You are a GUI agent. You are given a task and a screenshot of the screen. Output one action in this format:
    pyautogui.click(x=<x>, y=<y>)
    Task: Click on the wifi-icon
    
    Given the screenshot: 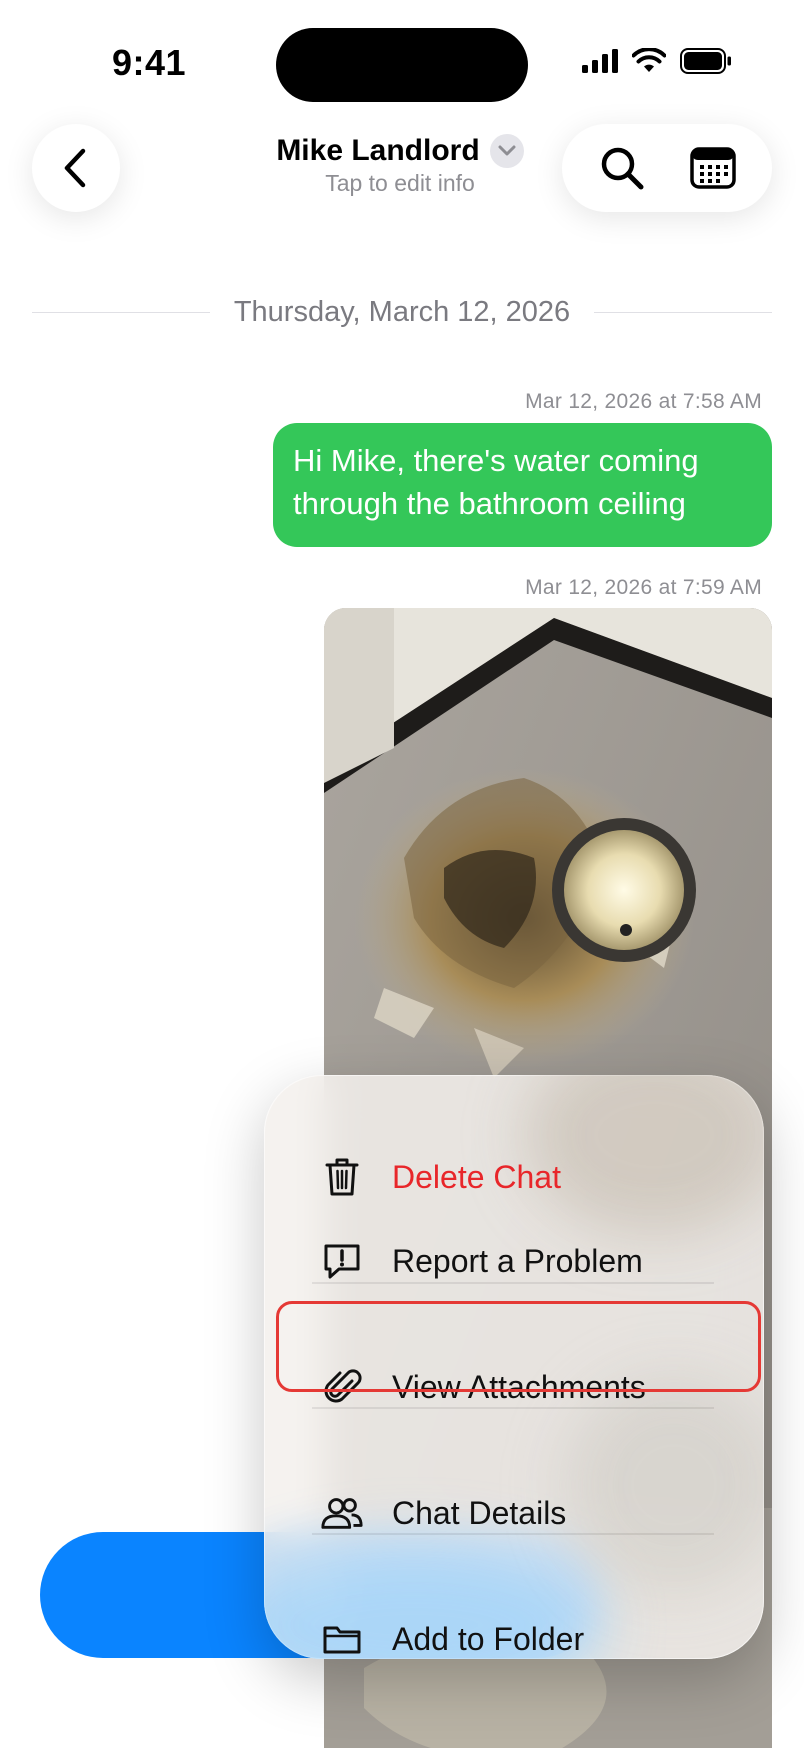 What is the action you would take?
    pyautogui.click(x=649, y=60)
    